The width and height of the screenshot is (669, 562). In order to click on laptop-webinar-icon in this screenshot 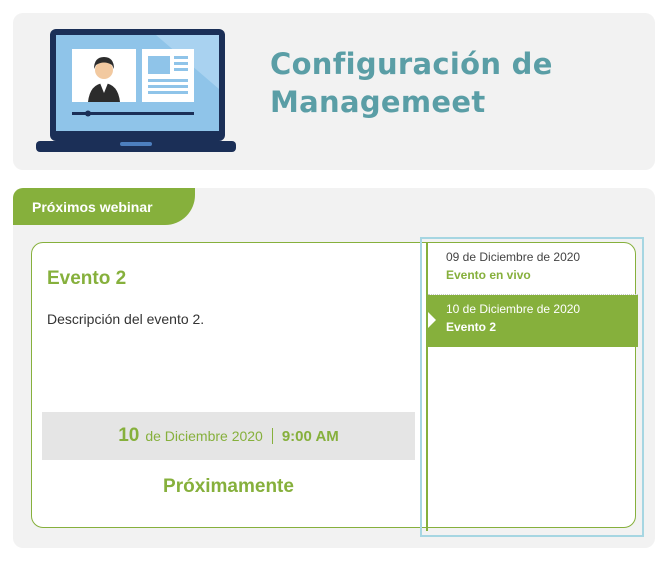, I will do `click(136, 90)`.